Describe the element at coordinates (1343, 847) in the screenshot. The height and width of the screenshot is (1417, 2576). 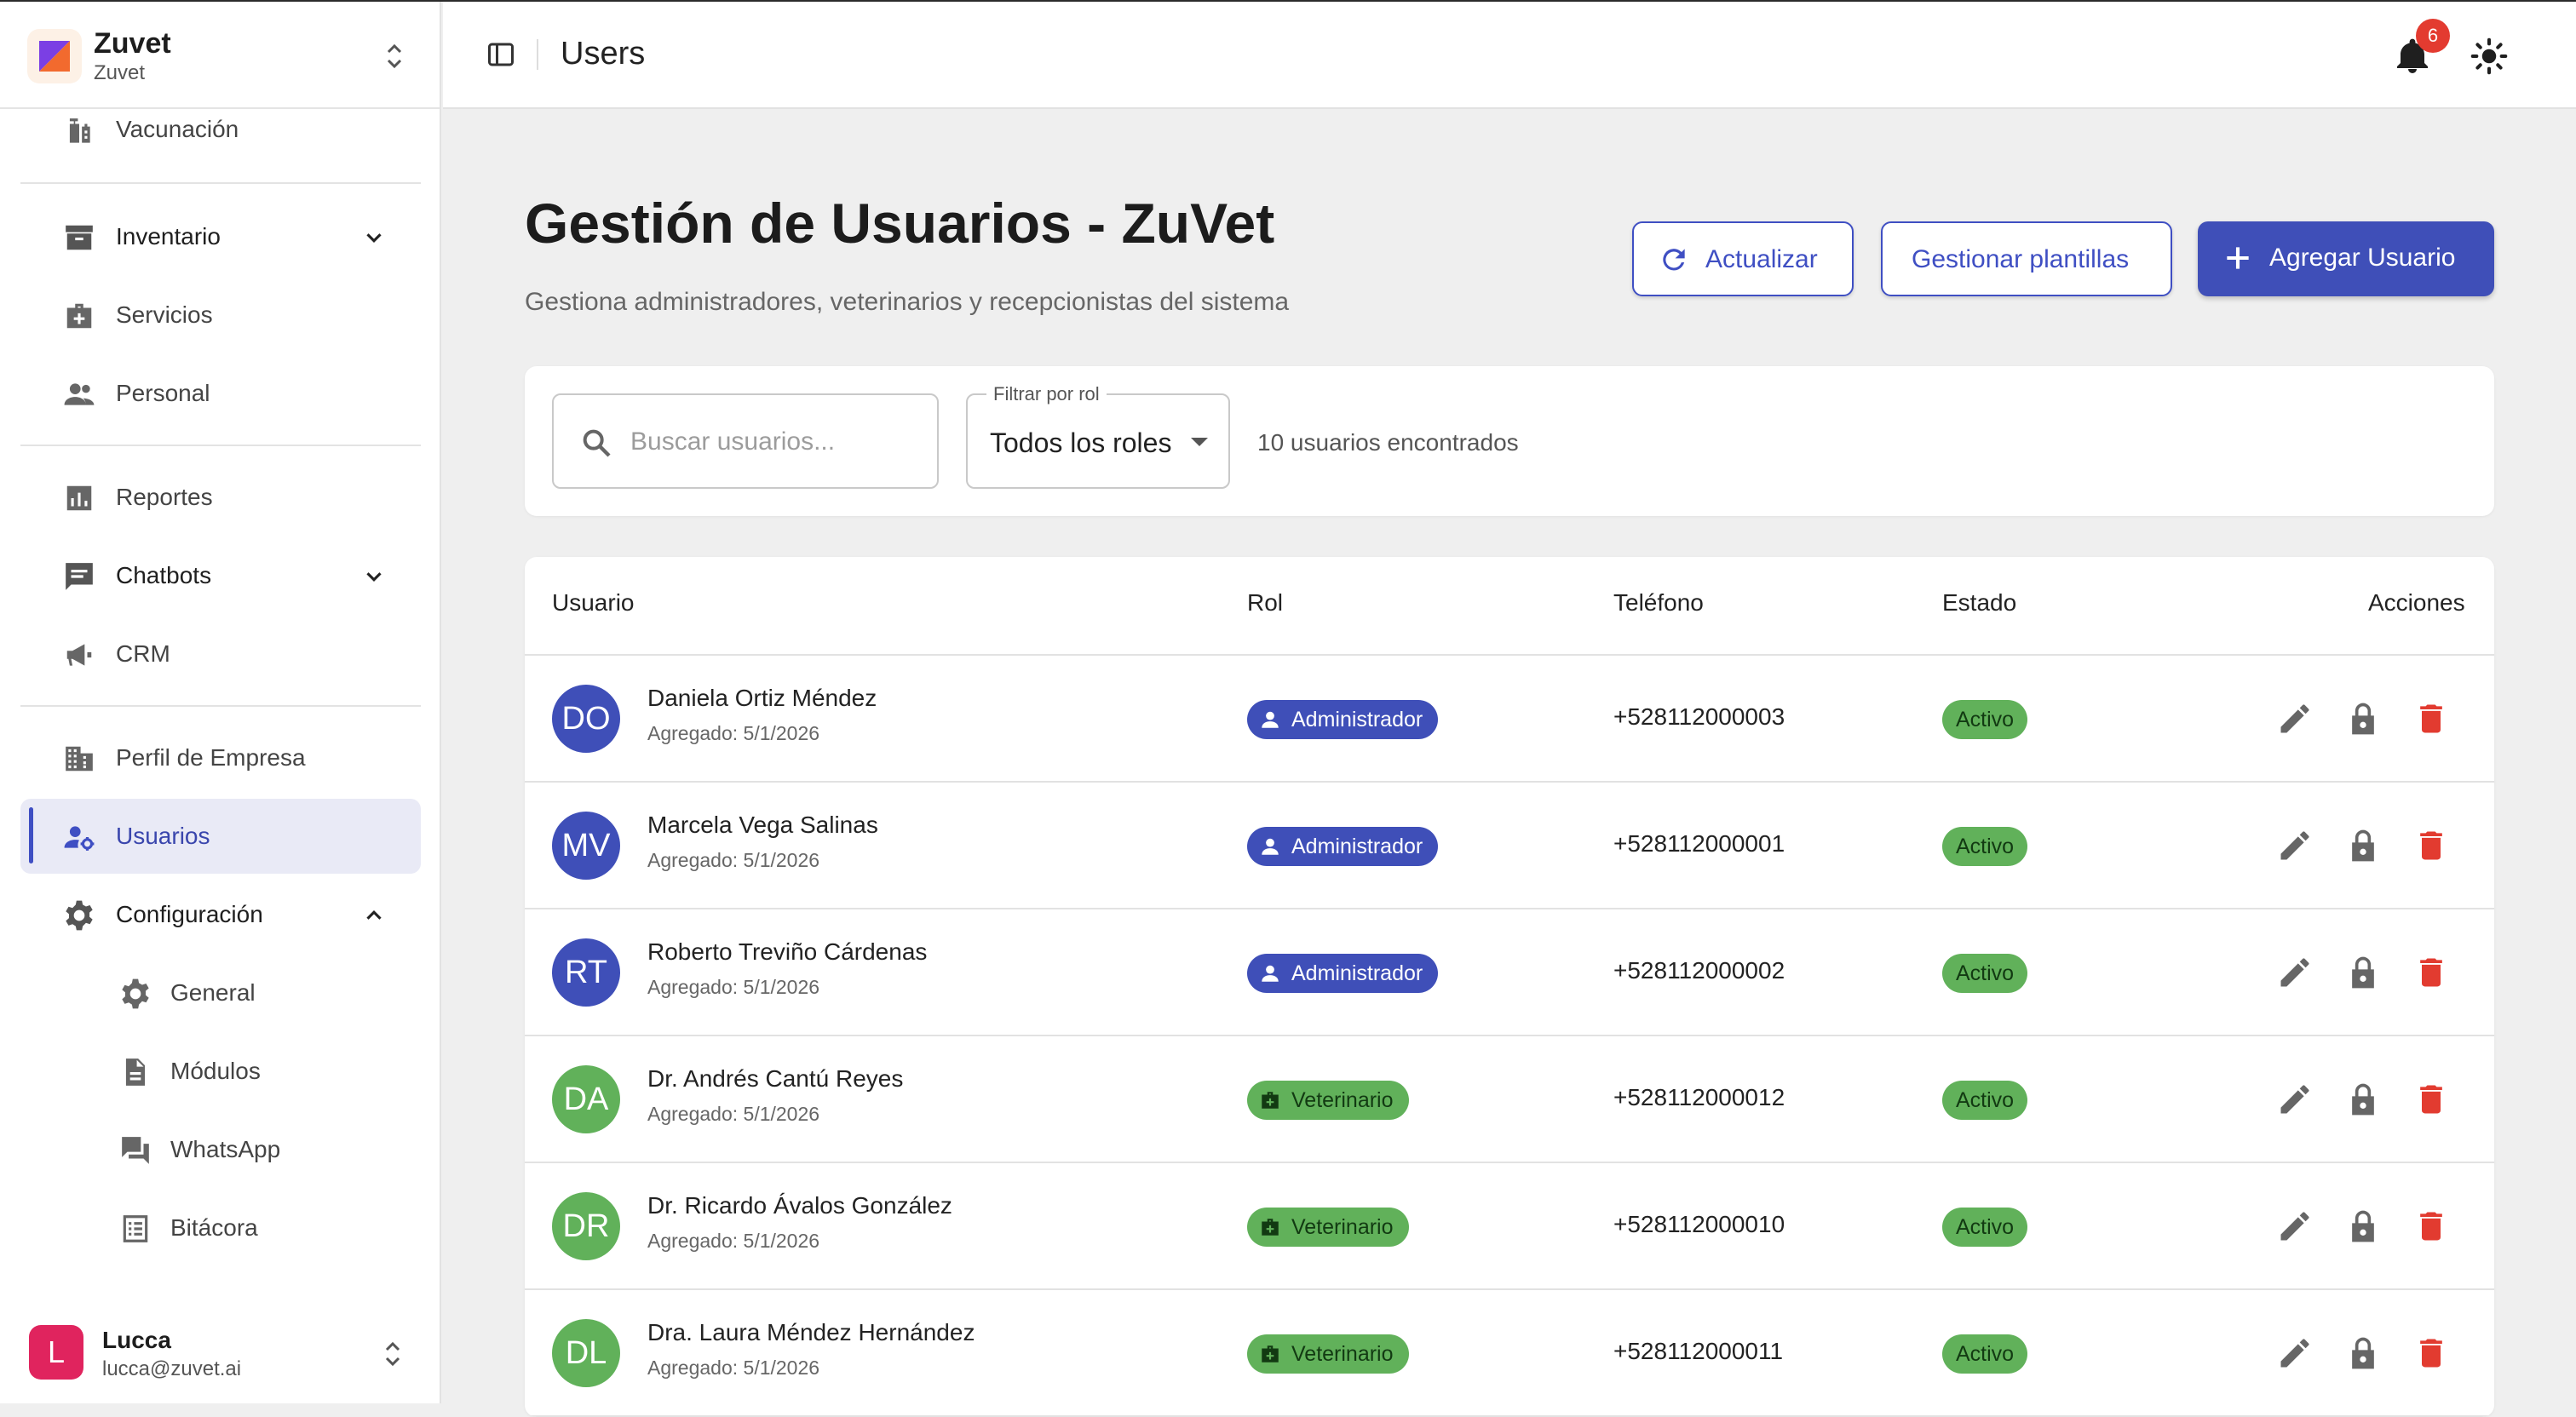
I see `role-badge: Administrador` at that location.